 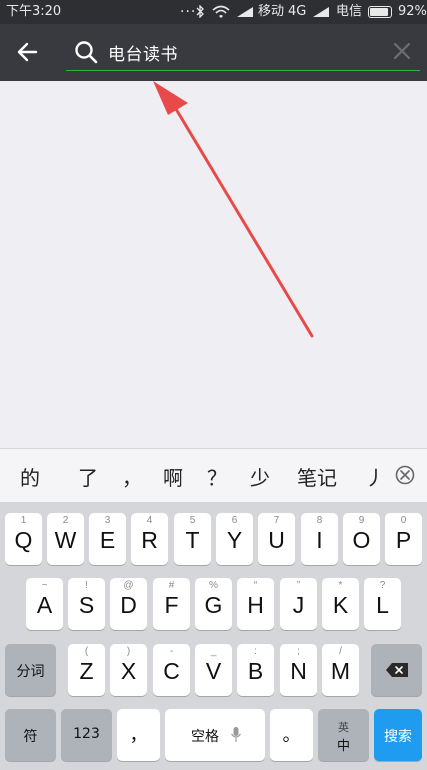 What do you see at coordinates (298, 651) in the screenshot?
I see `key-hint: ;` at bounding box center [298, 651].